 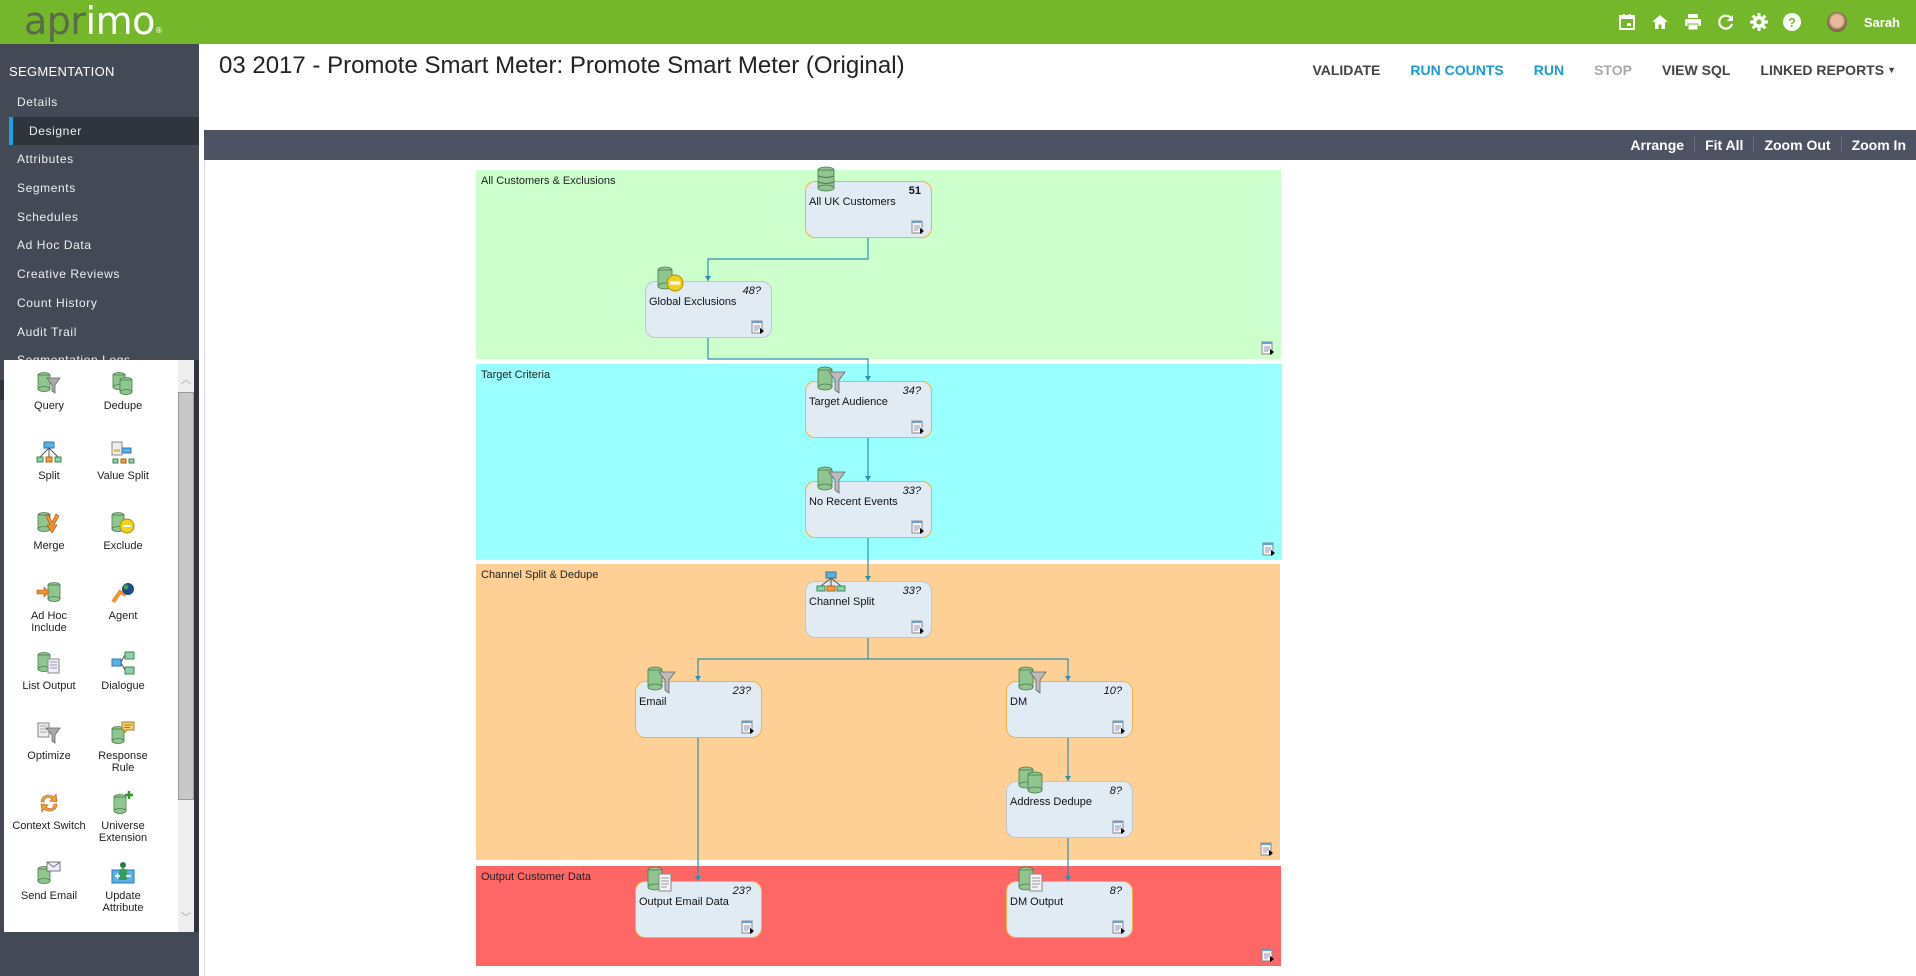 What do you see at coordinates (49, 675) in the screenshot?
I see `tool-list-output: List Output` at bounding box center [49, 675].